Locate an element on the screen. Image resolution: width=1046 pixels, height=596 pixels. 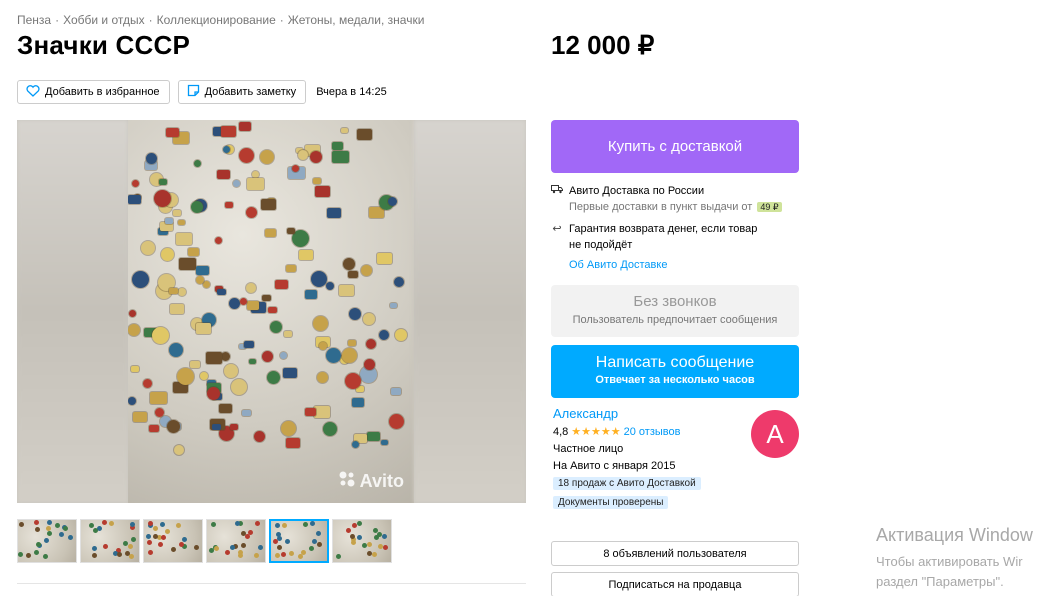
note-icon is located at coordinates (193, 92).